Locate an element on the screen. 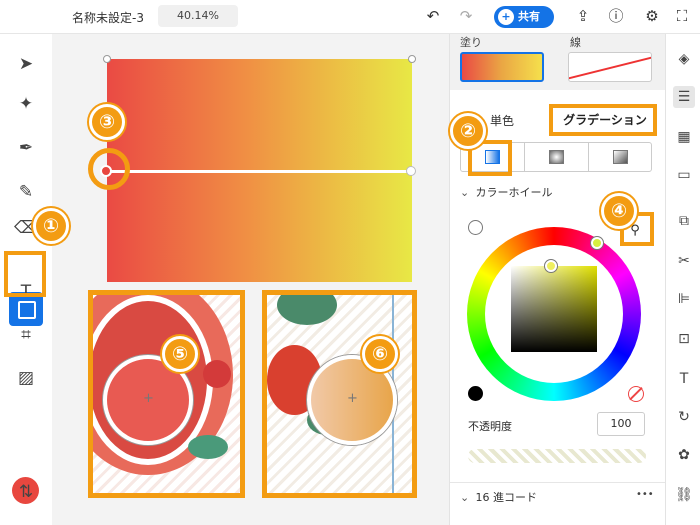 This screenshot has height=525, width=700. stroke-label: 線 is located at coordinates (575, 42).